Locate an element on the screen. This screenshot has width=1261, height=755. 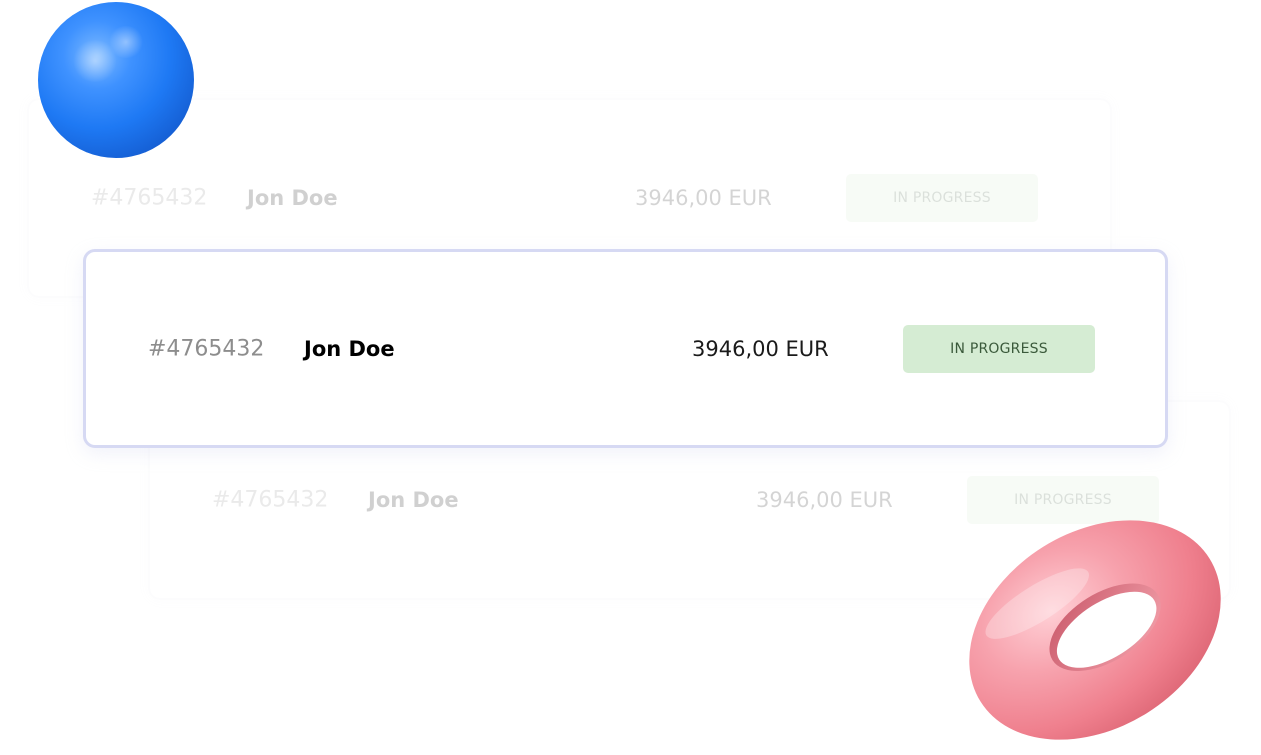
blue-sphere-decoration is located at coordinates (116, 80).